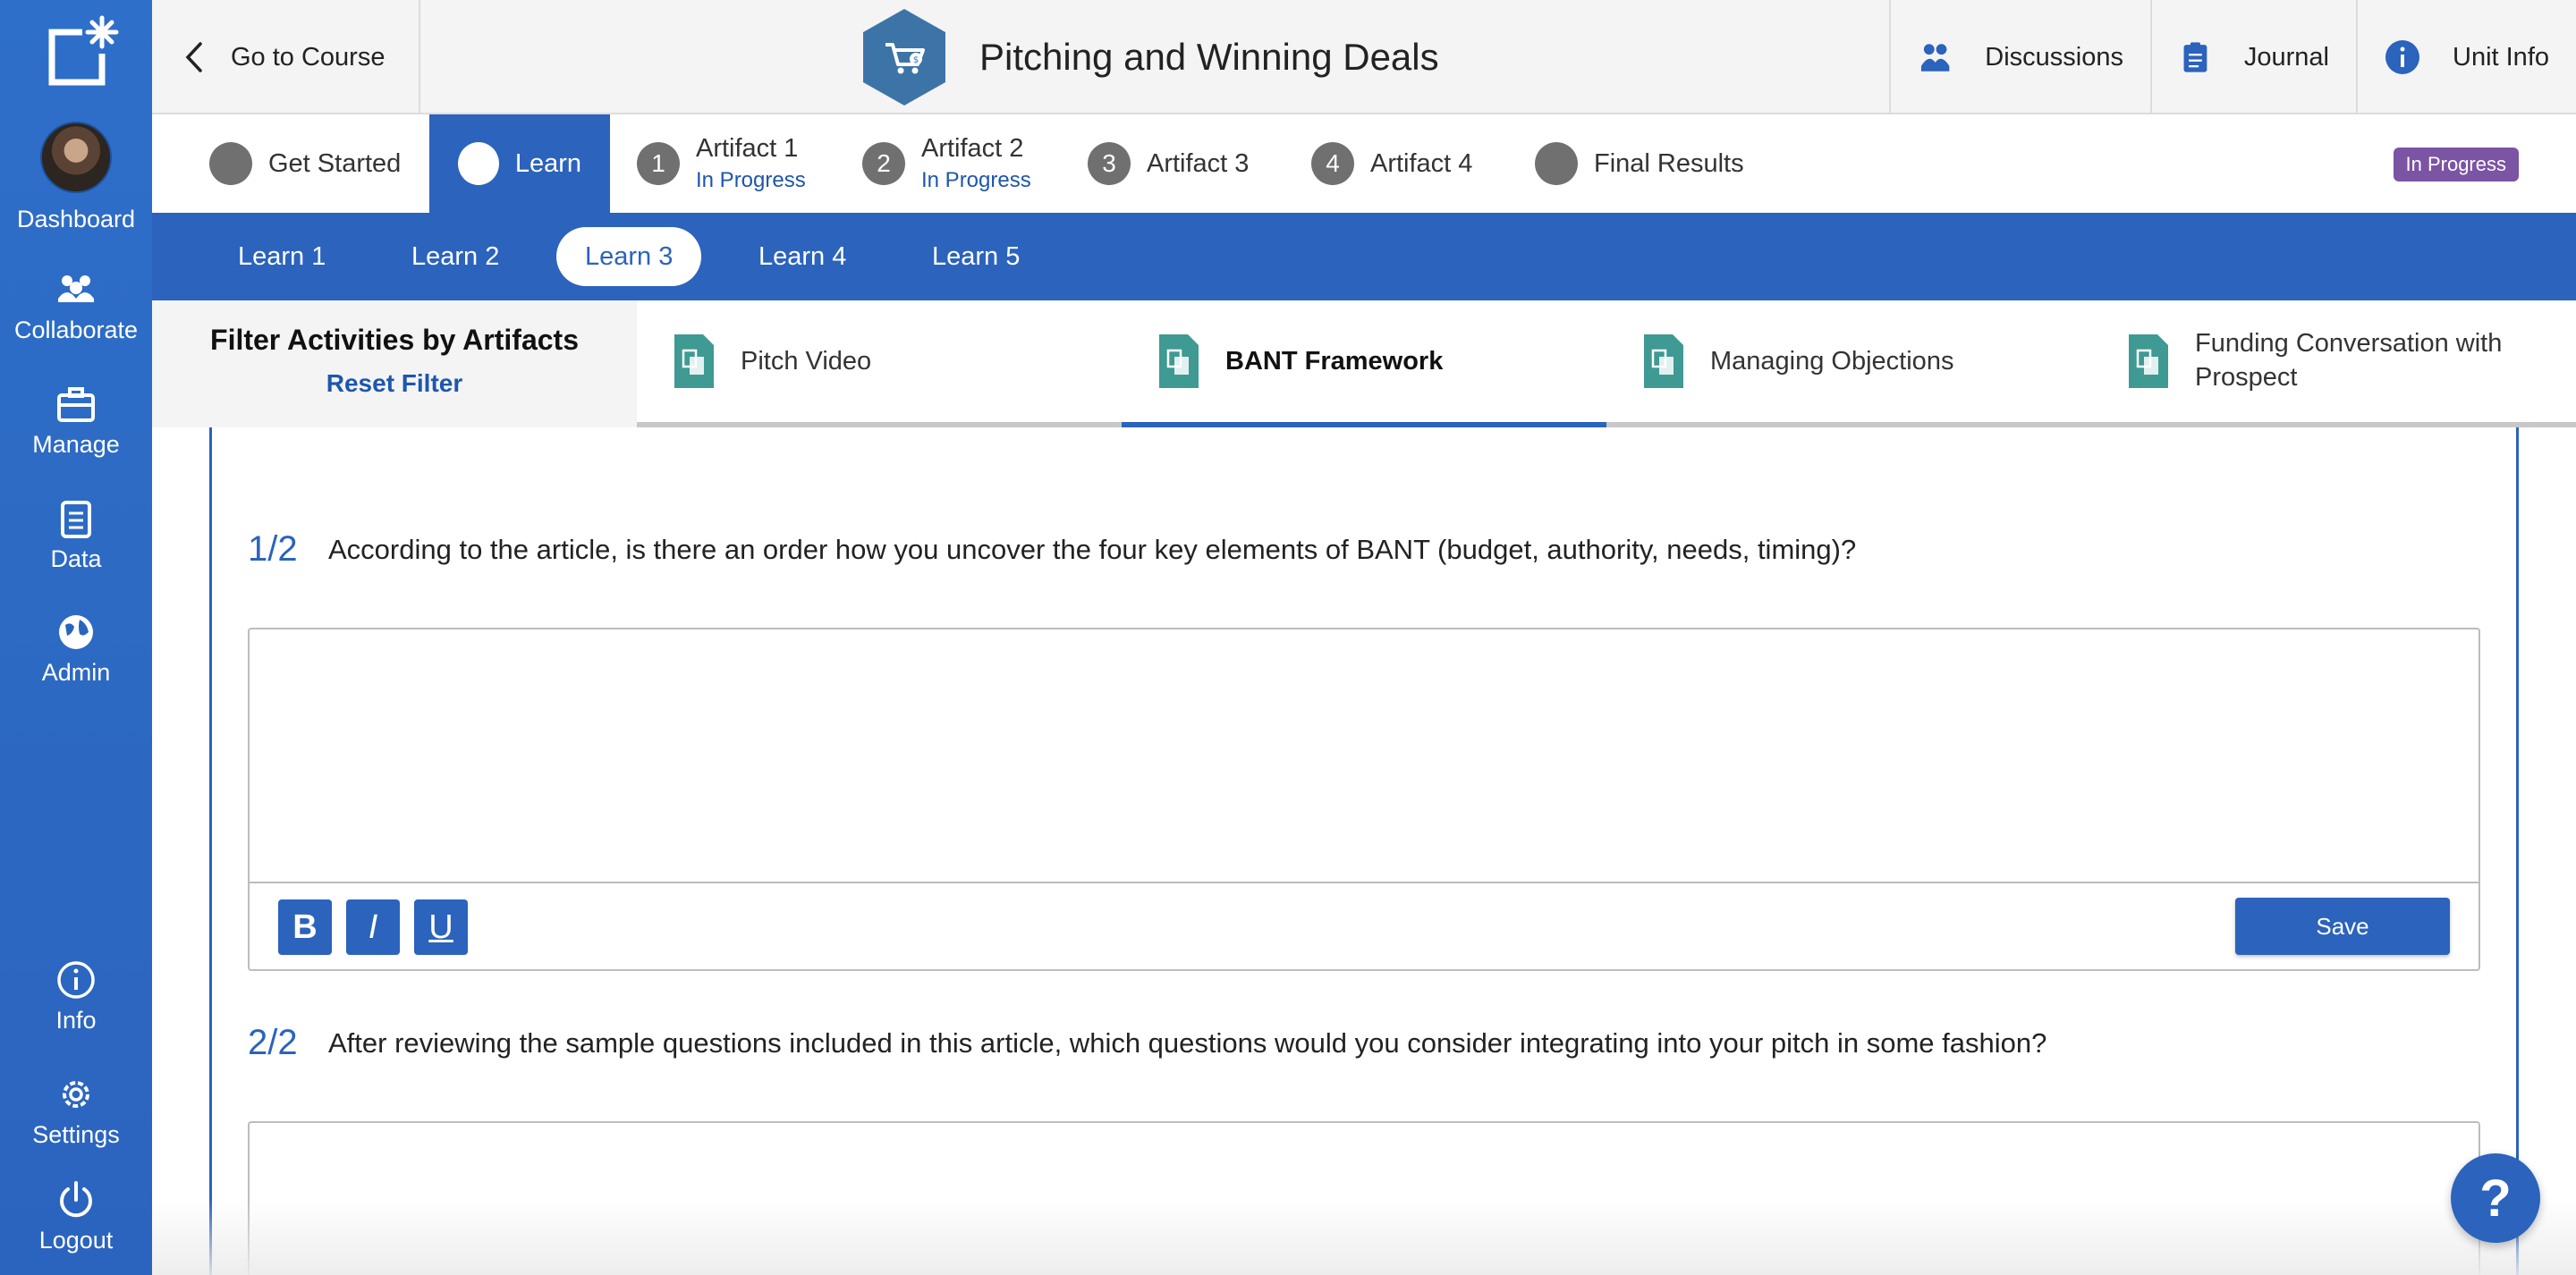  Describe the element at coordinates (721, 163) in the screenshot. I see `step-artifact-1: 1 Artifact 1 In Progress` at that location.